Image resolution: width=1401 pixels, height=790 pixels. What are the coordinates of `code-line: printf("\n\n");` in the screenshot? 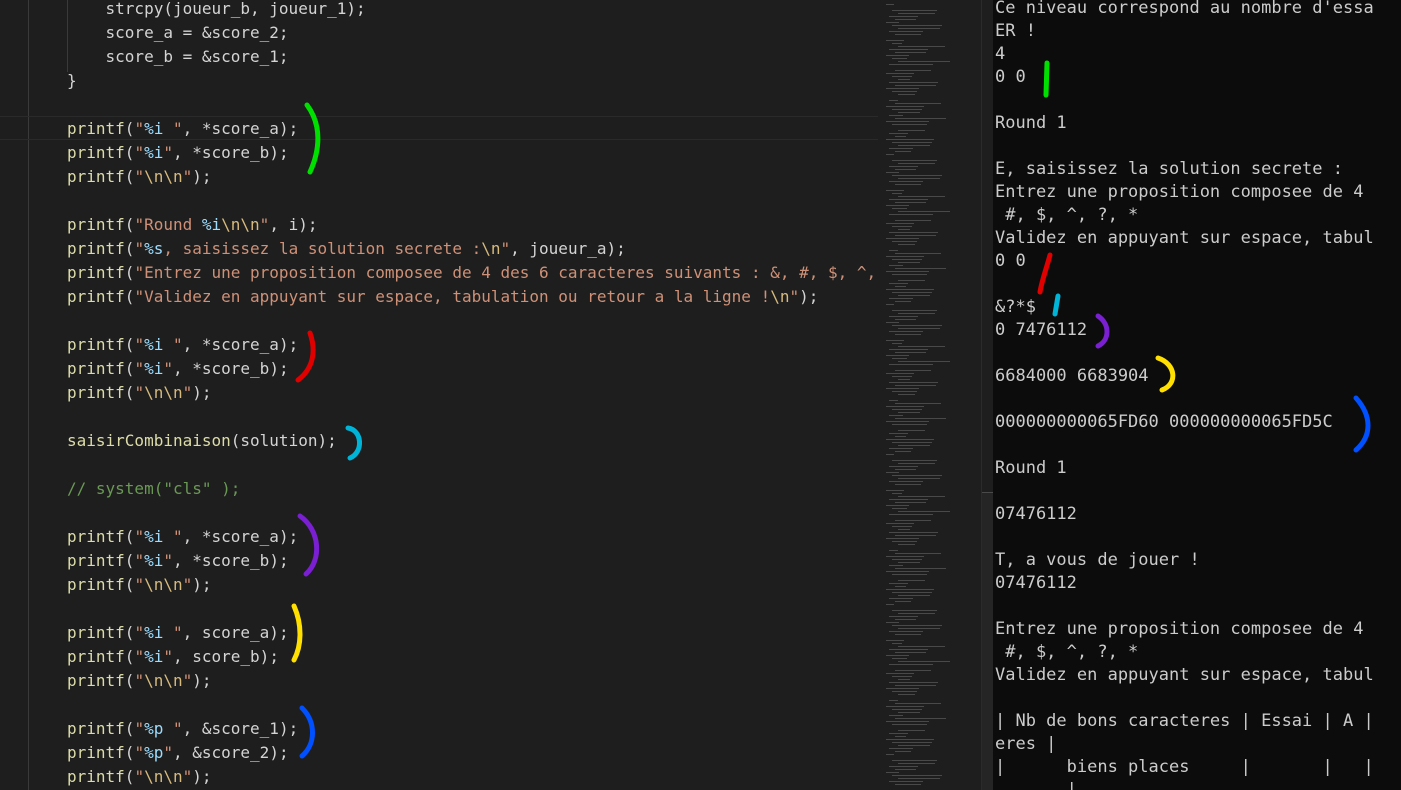 It's located at (139, 177).